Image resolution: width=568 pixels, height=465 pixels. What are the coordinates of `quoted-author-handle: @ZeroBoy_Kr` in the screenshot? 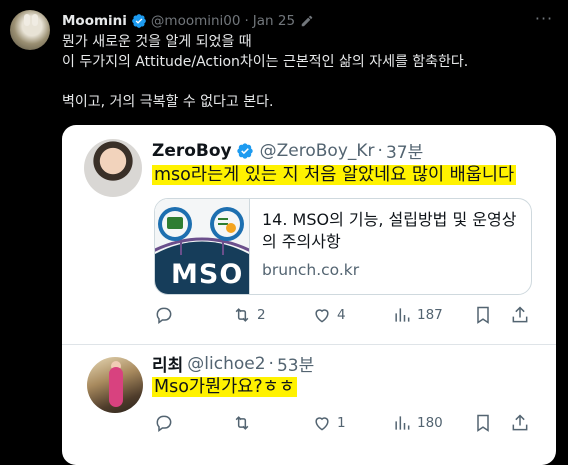 It's located at (317, 151).